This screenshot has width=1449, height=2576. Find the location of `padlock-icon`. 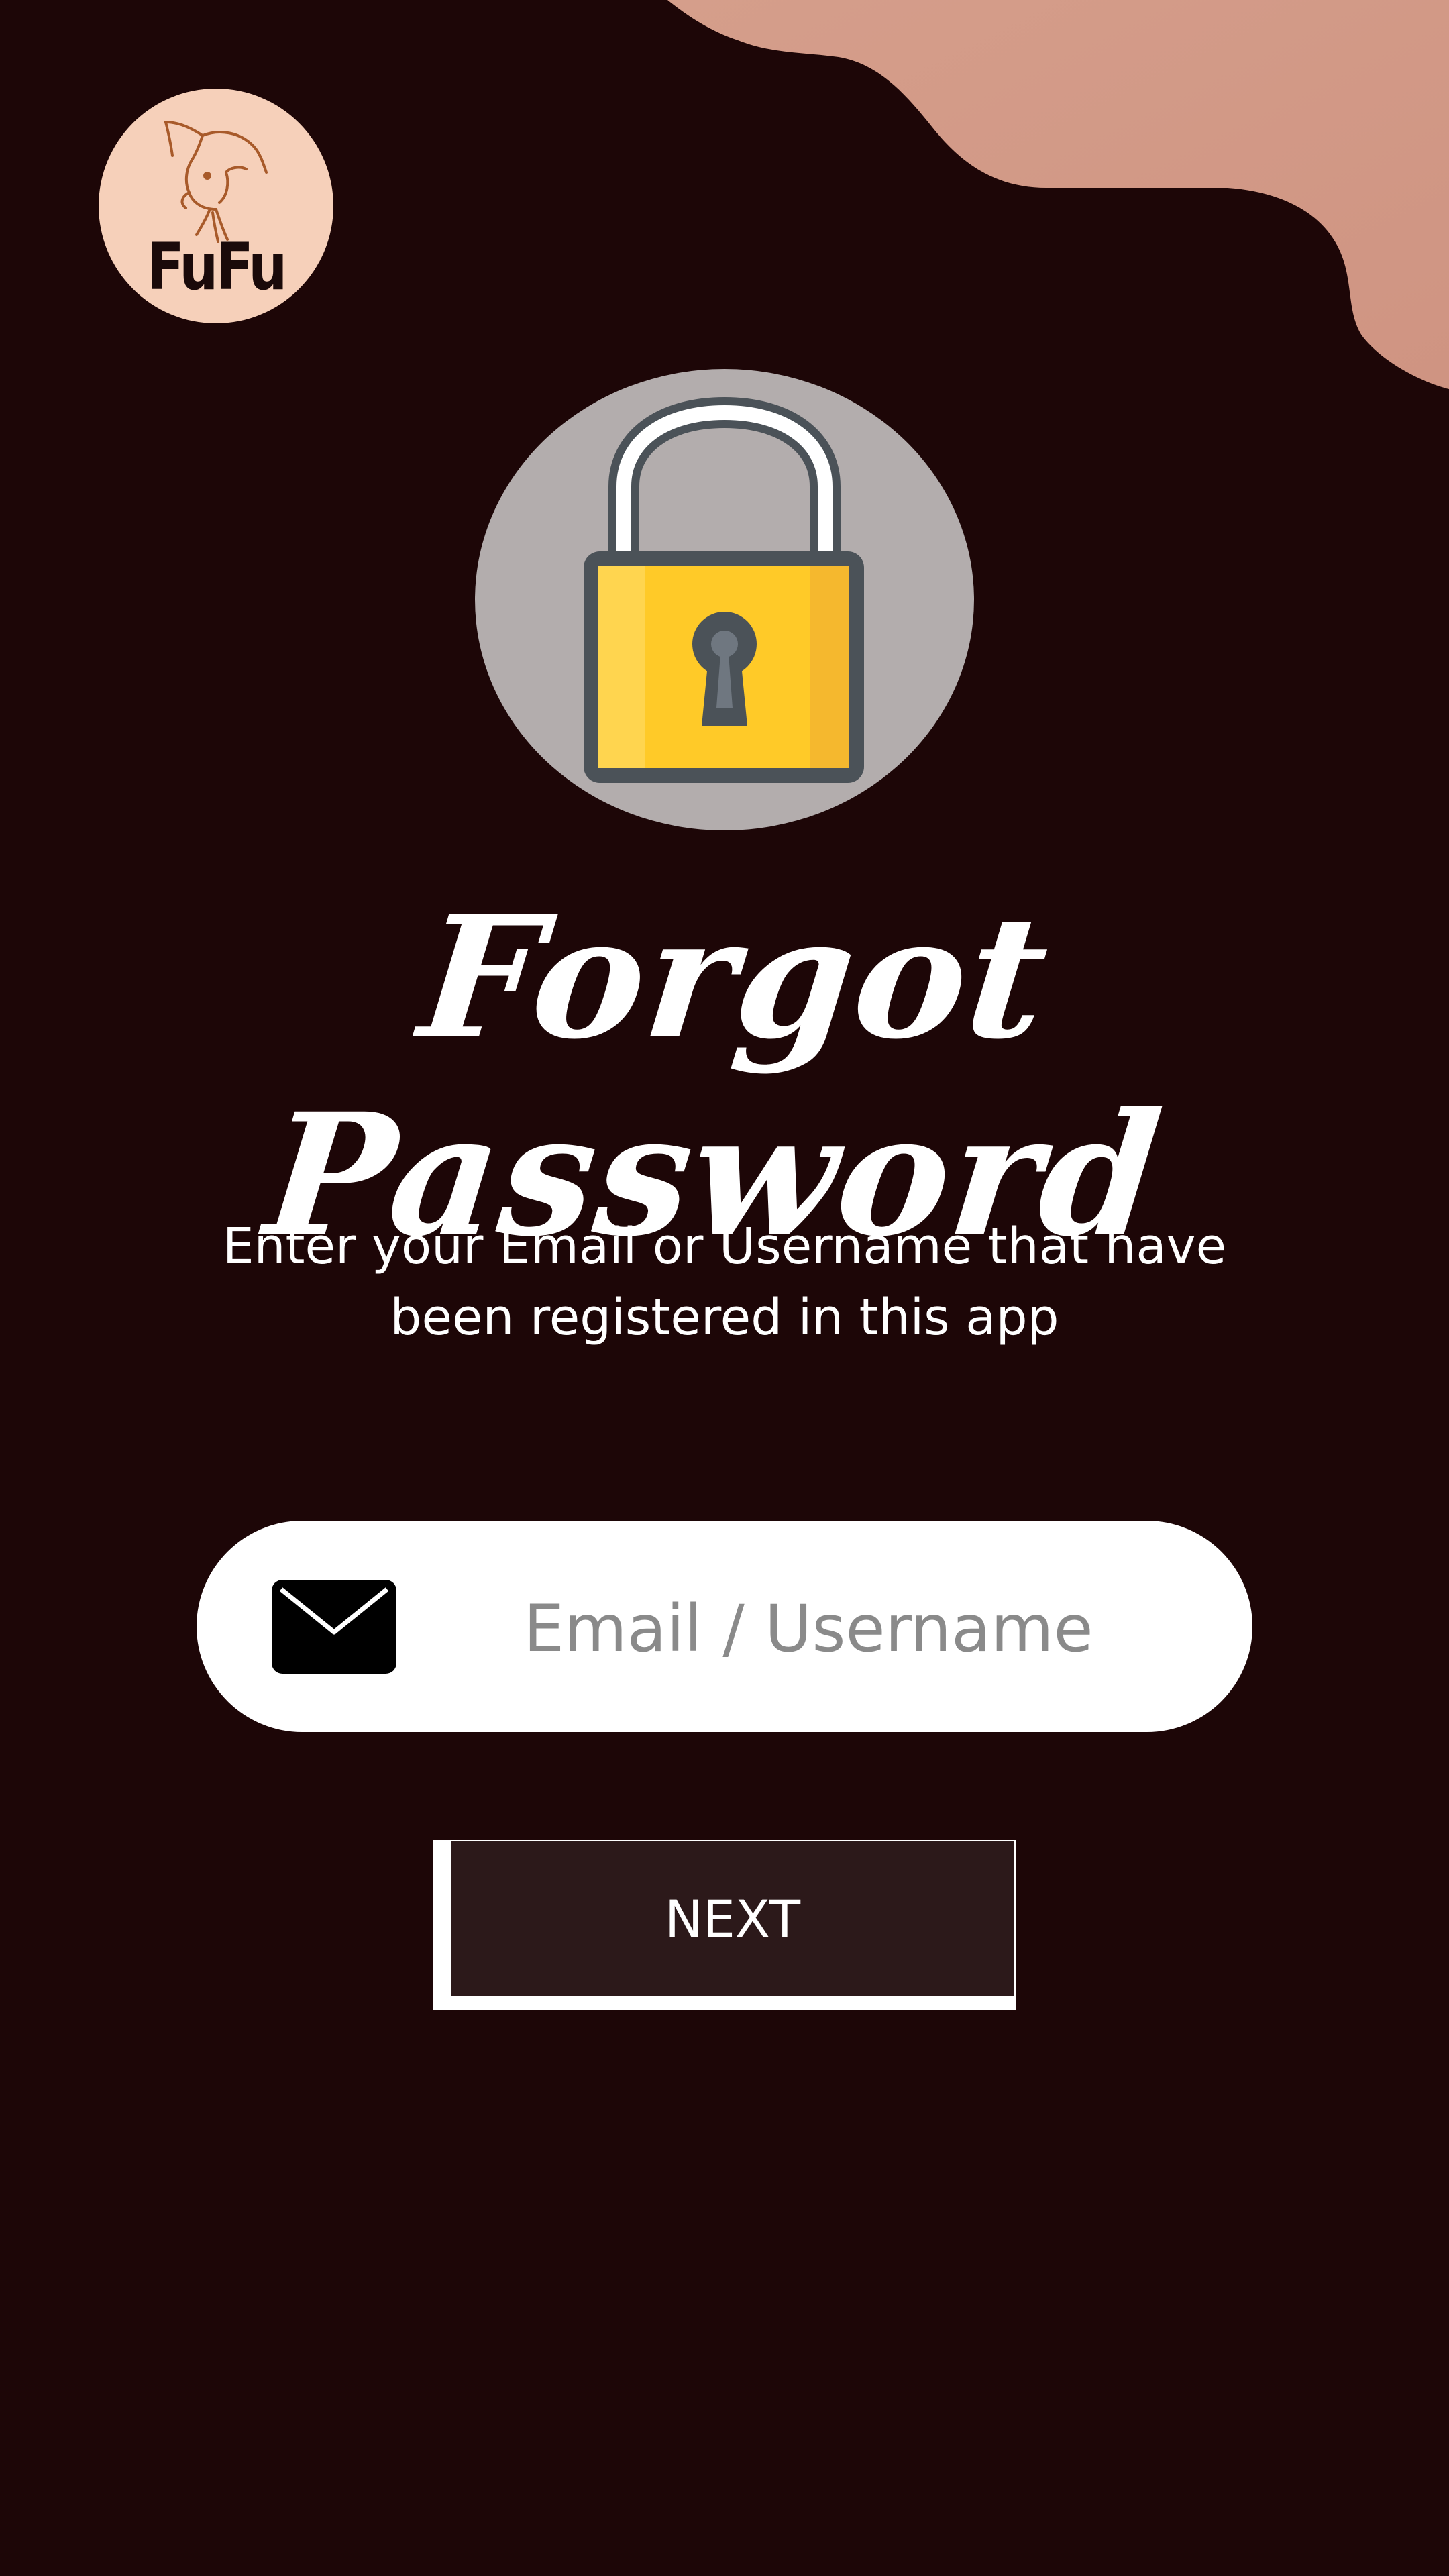

padlock-icon is located at coordinates (724, 589).